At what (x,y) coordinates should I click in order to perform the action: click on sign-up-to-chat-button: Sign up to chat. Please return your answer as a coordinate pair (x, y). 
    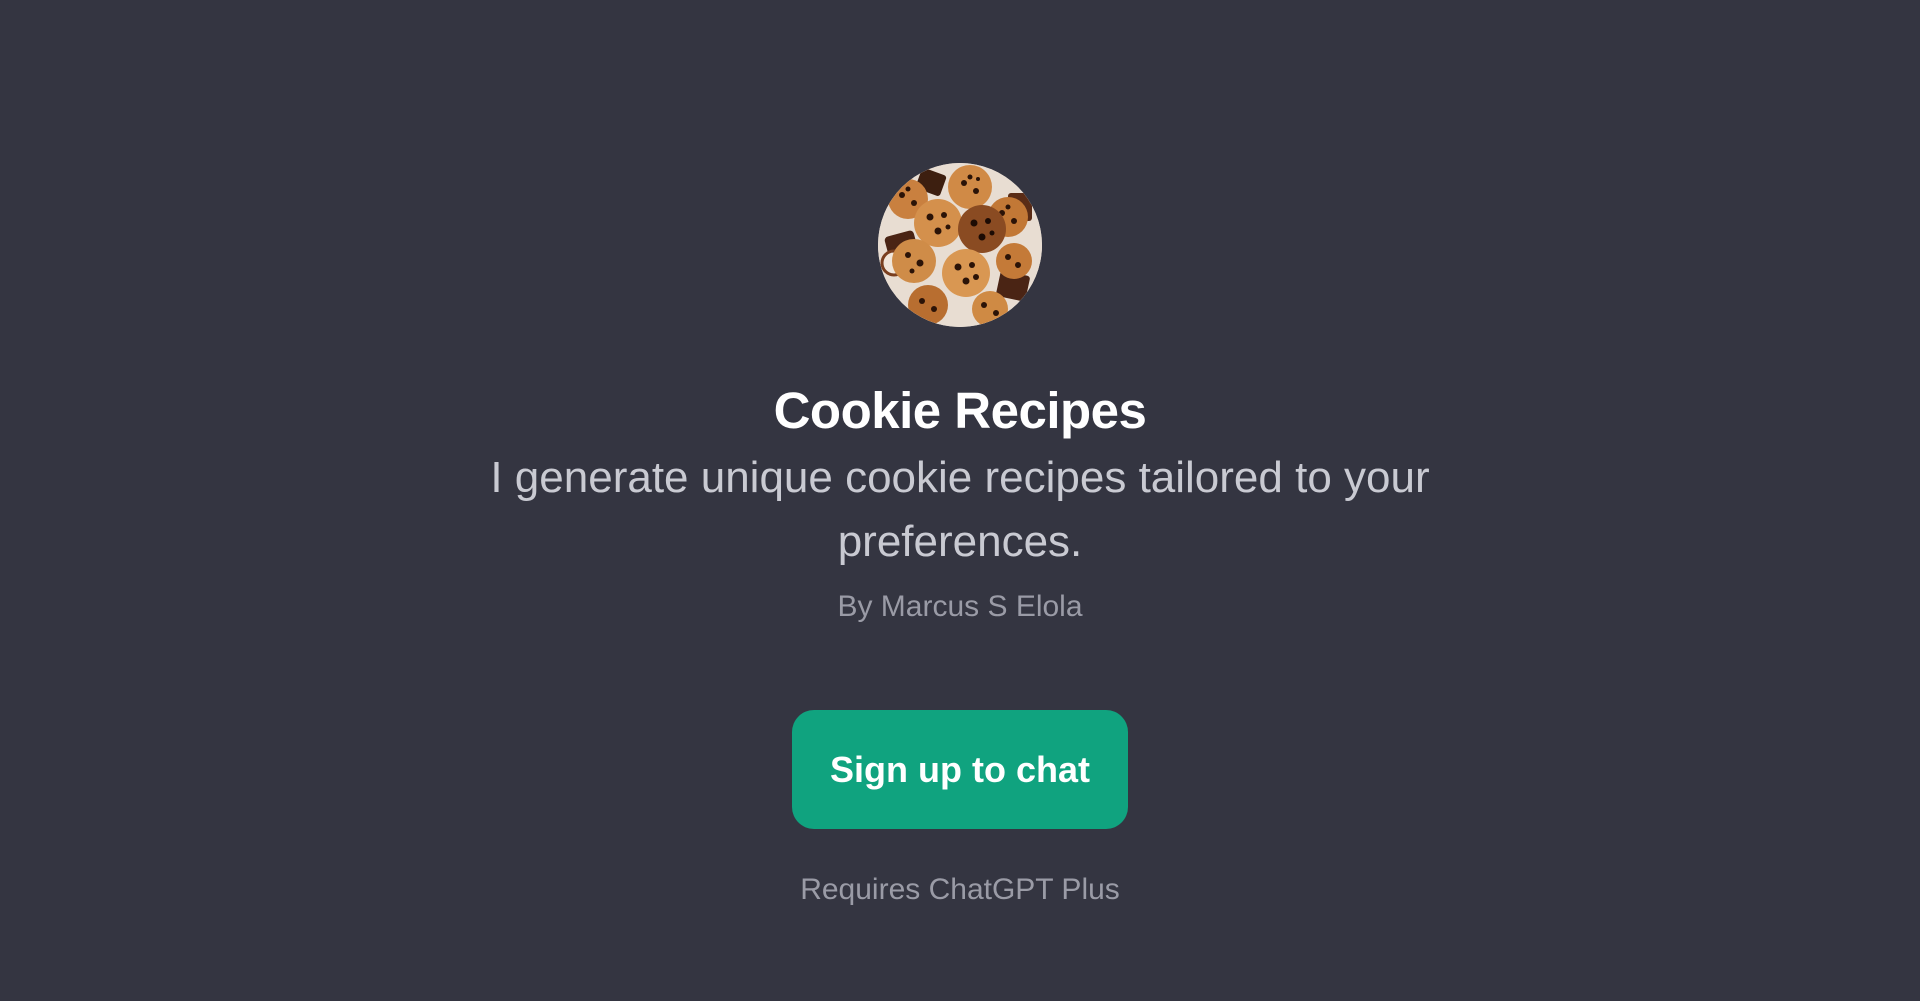
    Looking at the image, I should click on (960, 769).